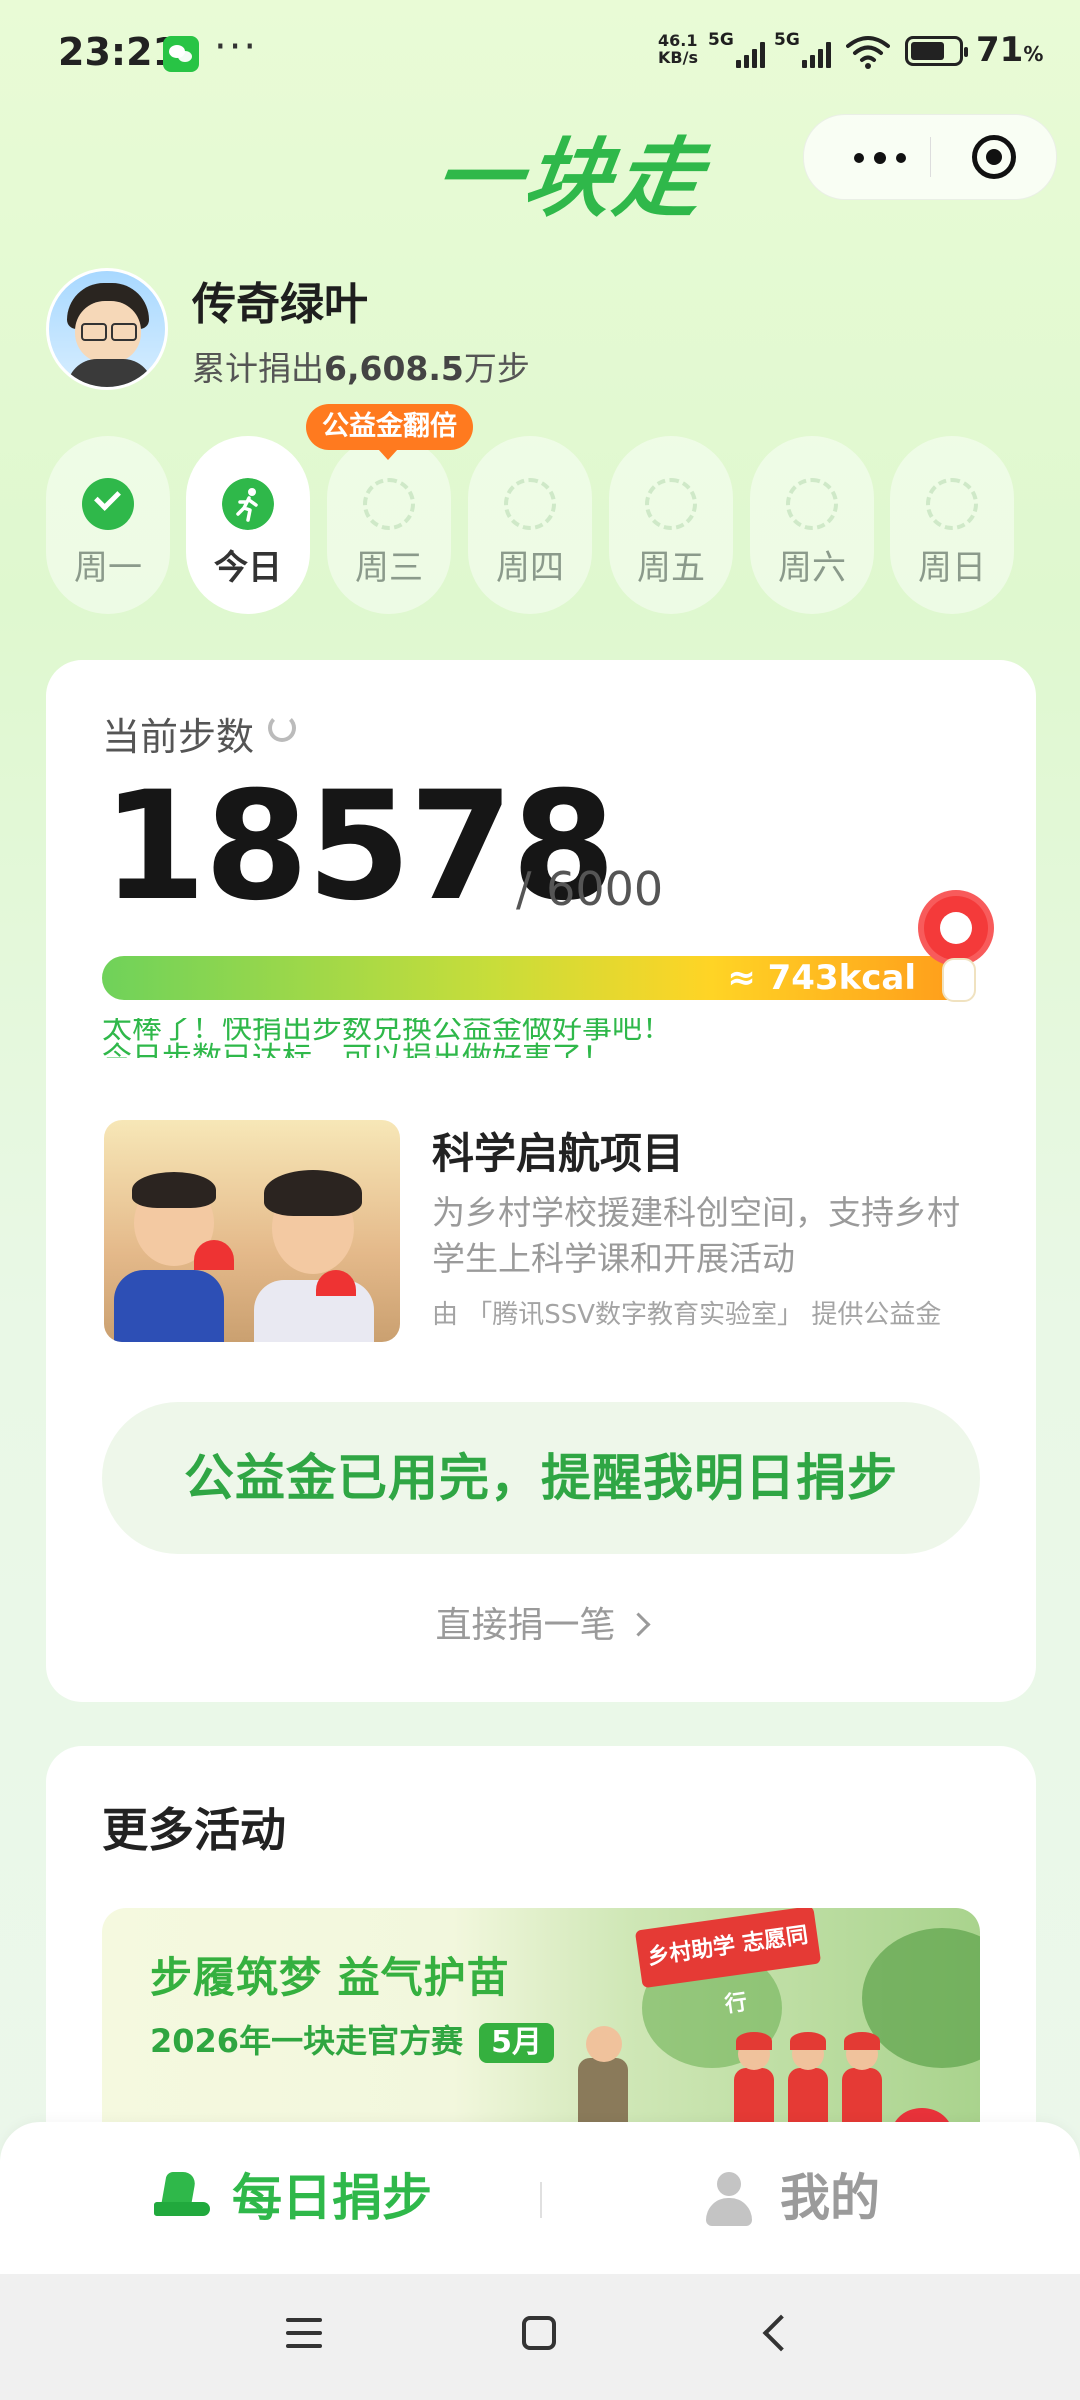 The image size is (1080, 2400). I want to click on chevron-right-icon, so click(638, 1624).